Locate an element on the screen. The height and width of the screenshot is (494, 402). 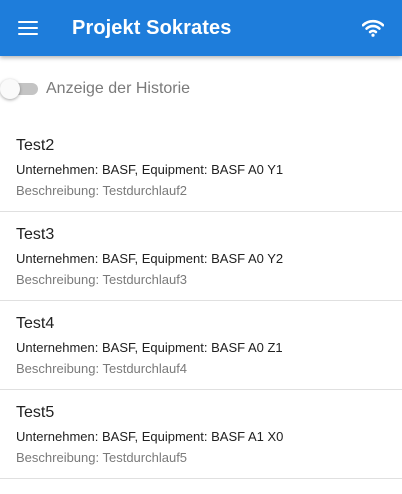
item-company-equipment: Unternehmen: BASF, Equipment: BASF A1 X0 is located at coordinates (150, 436).